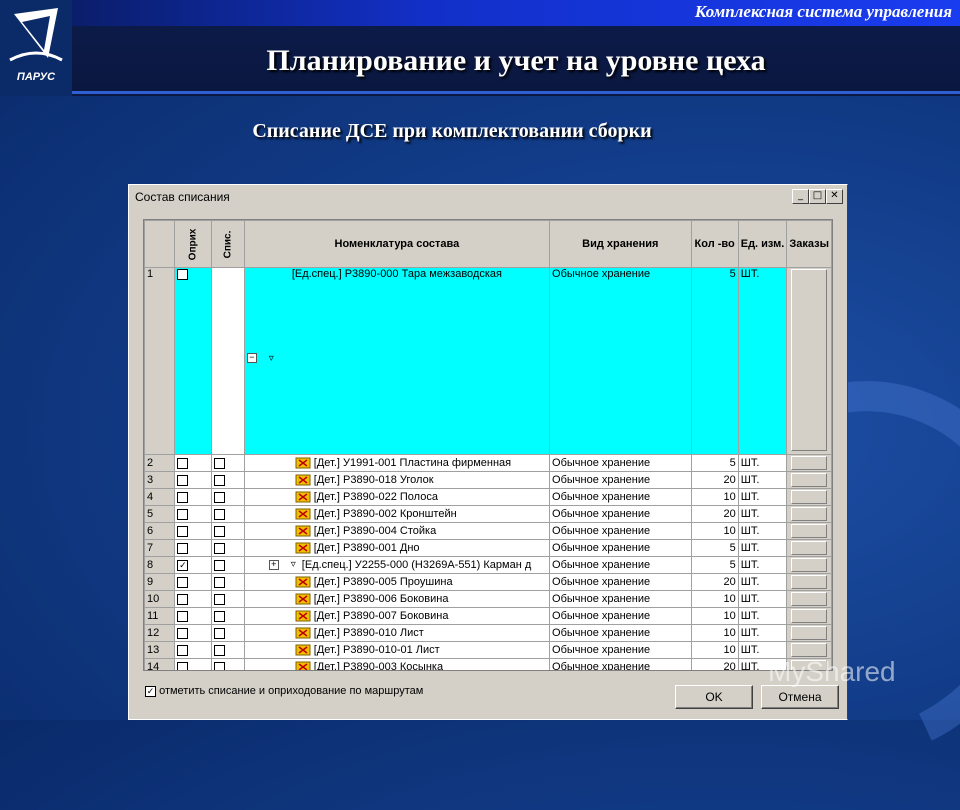  Describe the element at coordinates (397, 480) in the screenshot. I see `nomenclature-cell: [Дет.] Р3890-018 Уголок` at that location.